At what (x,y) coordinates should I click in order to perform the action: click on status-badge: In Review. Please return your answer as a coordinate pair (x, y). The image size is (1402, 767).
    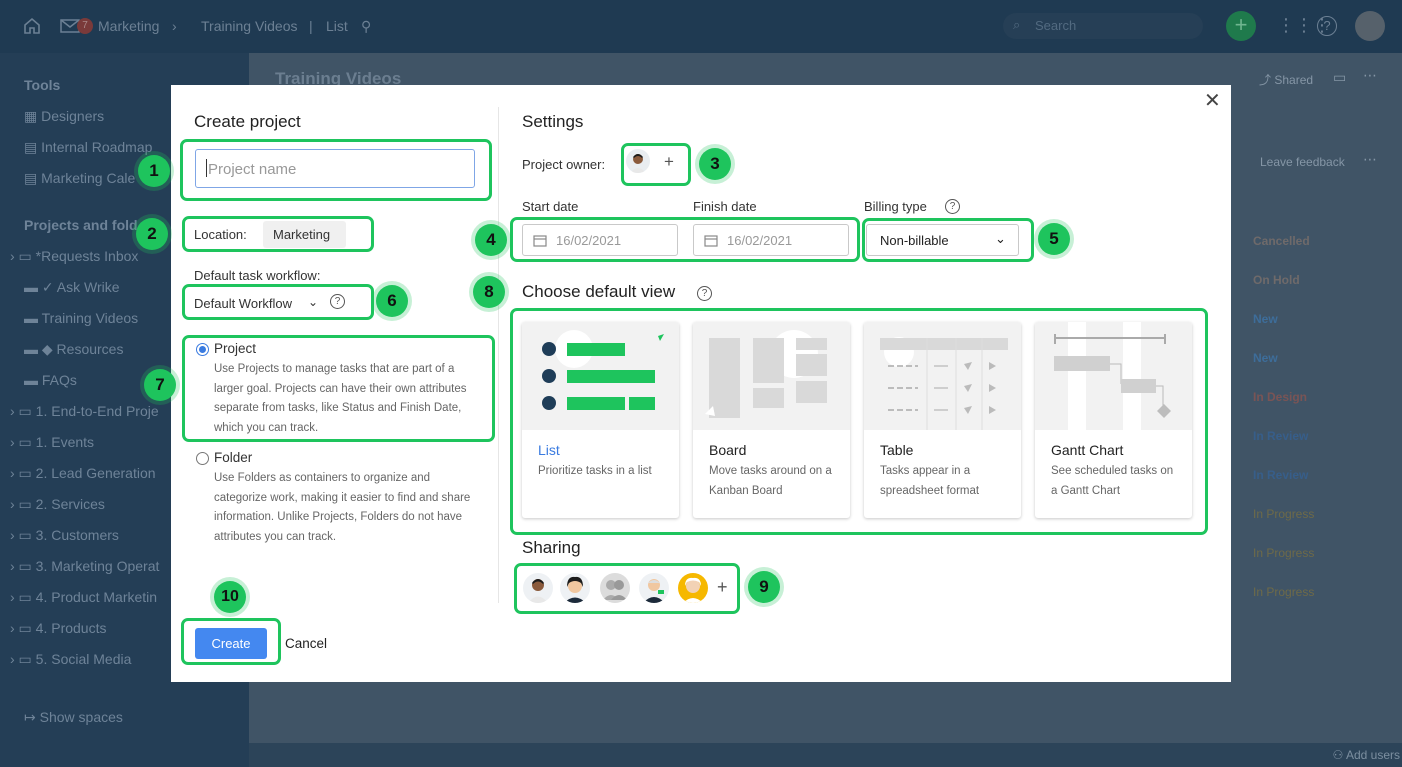
    Looking at the image, I should click on (1281, 436).